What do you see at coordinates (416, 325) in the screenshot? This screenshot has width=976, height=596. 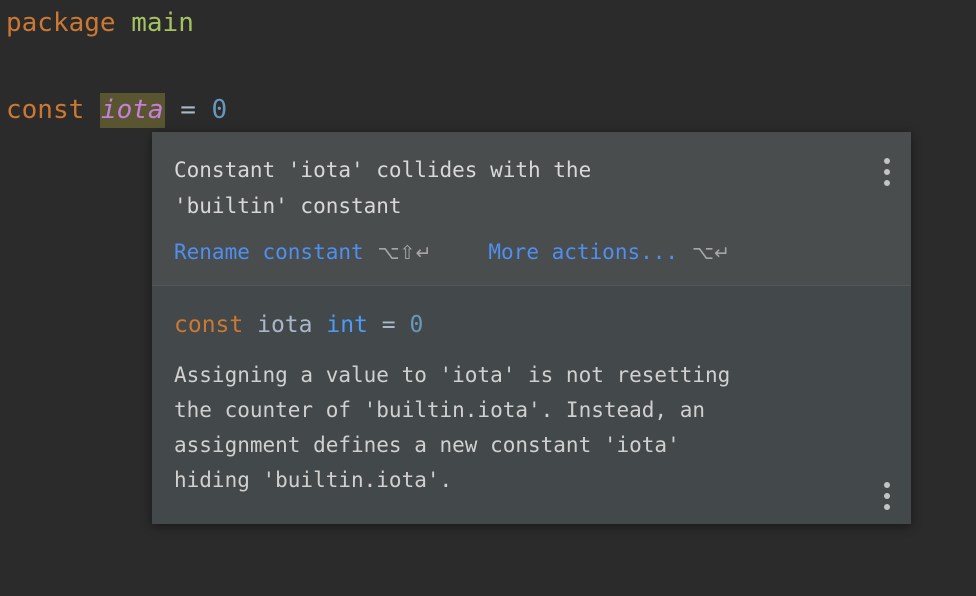 I see `signature-value-zero: 0` at bounding box center [416, 325].